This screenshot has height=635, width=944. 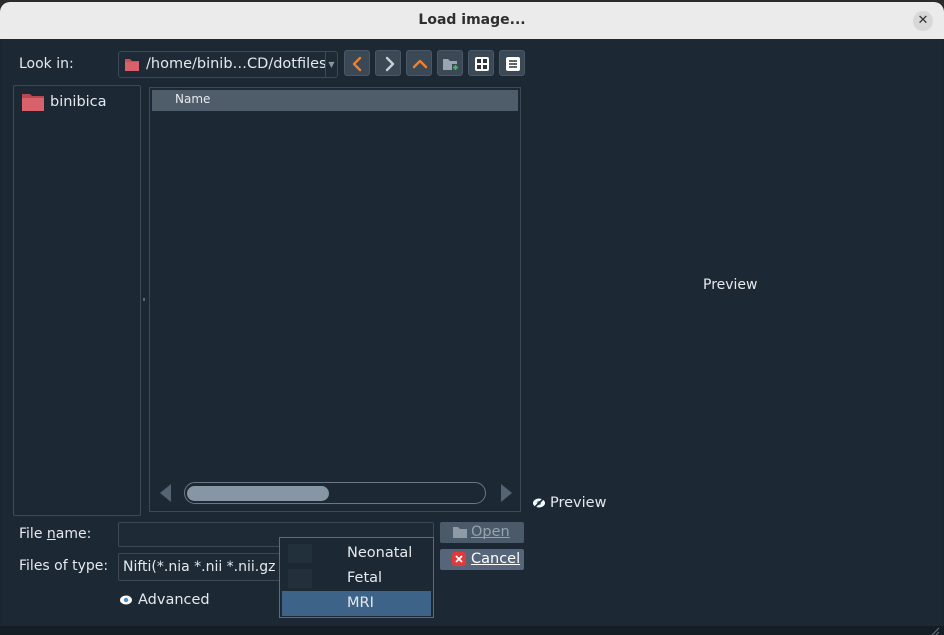 I want to click on back-button, so click(x=357, y=63).